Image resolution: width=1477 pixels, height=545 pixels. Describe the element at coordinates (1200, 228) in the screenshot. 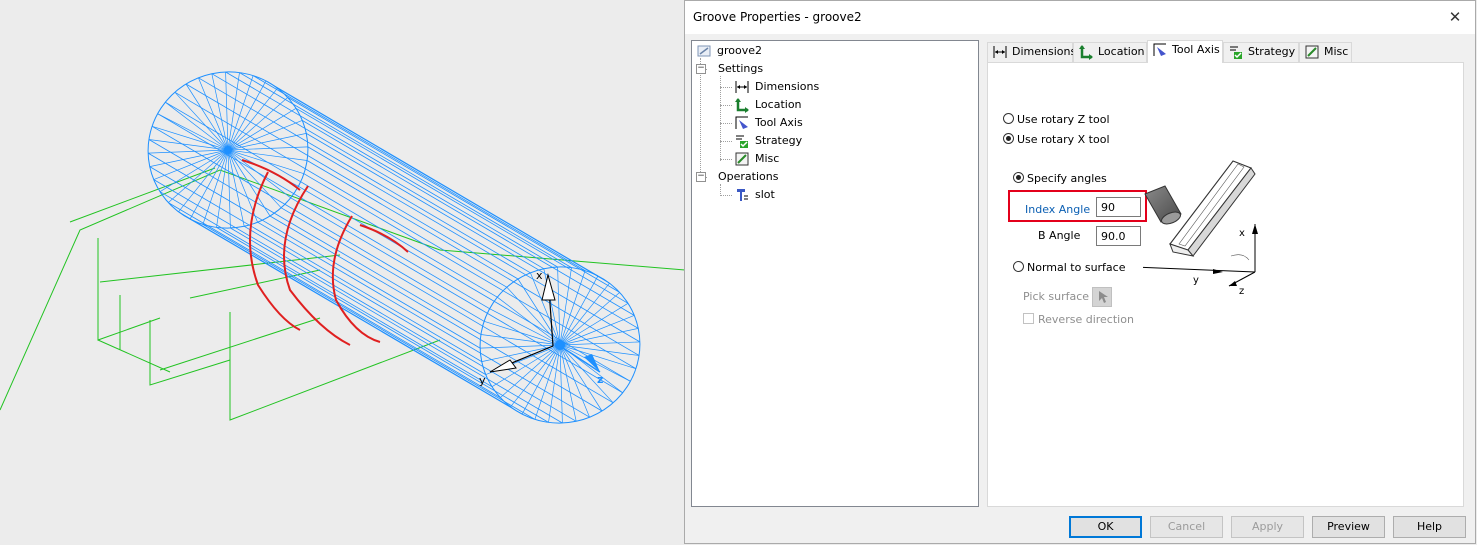

I see `tool-orientation-diagram: x y z` at that location.